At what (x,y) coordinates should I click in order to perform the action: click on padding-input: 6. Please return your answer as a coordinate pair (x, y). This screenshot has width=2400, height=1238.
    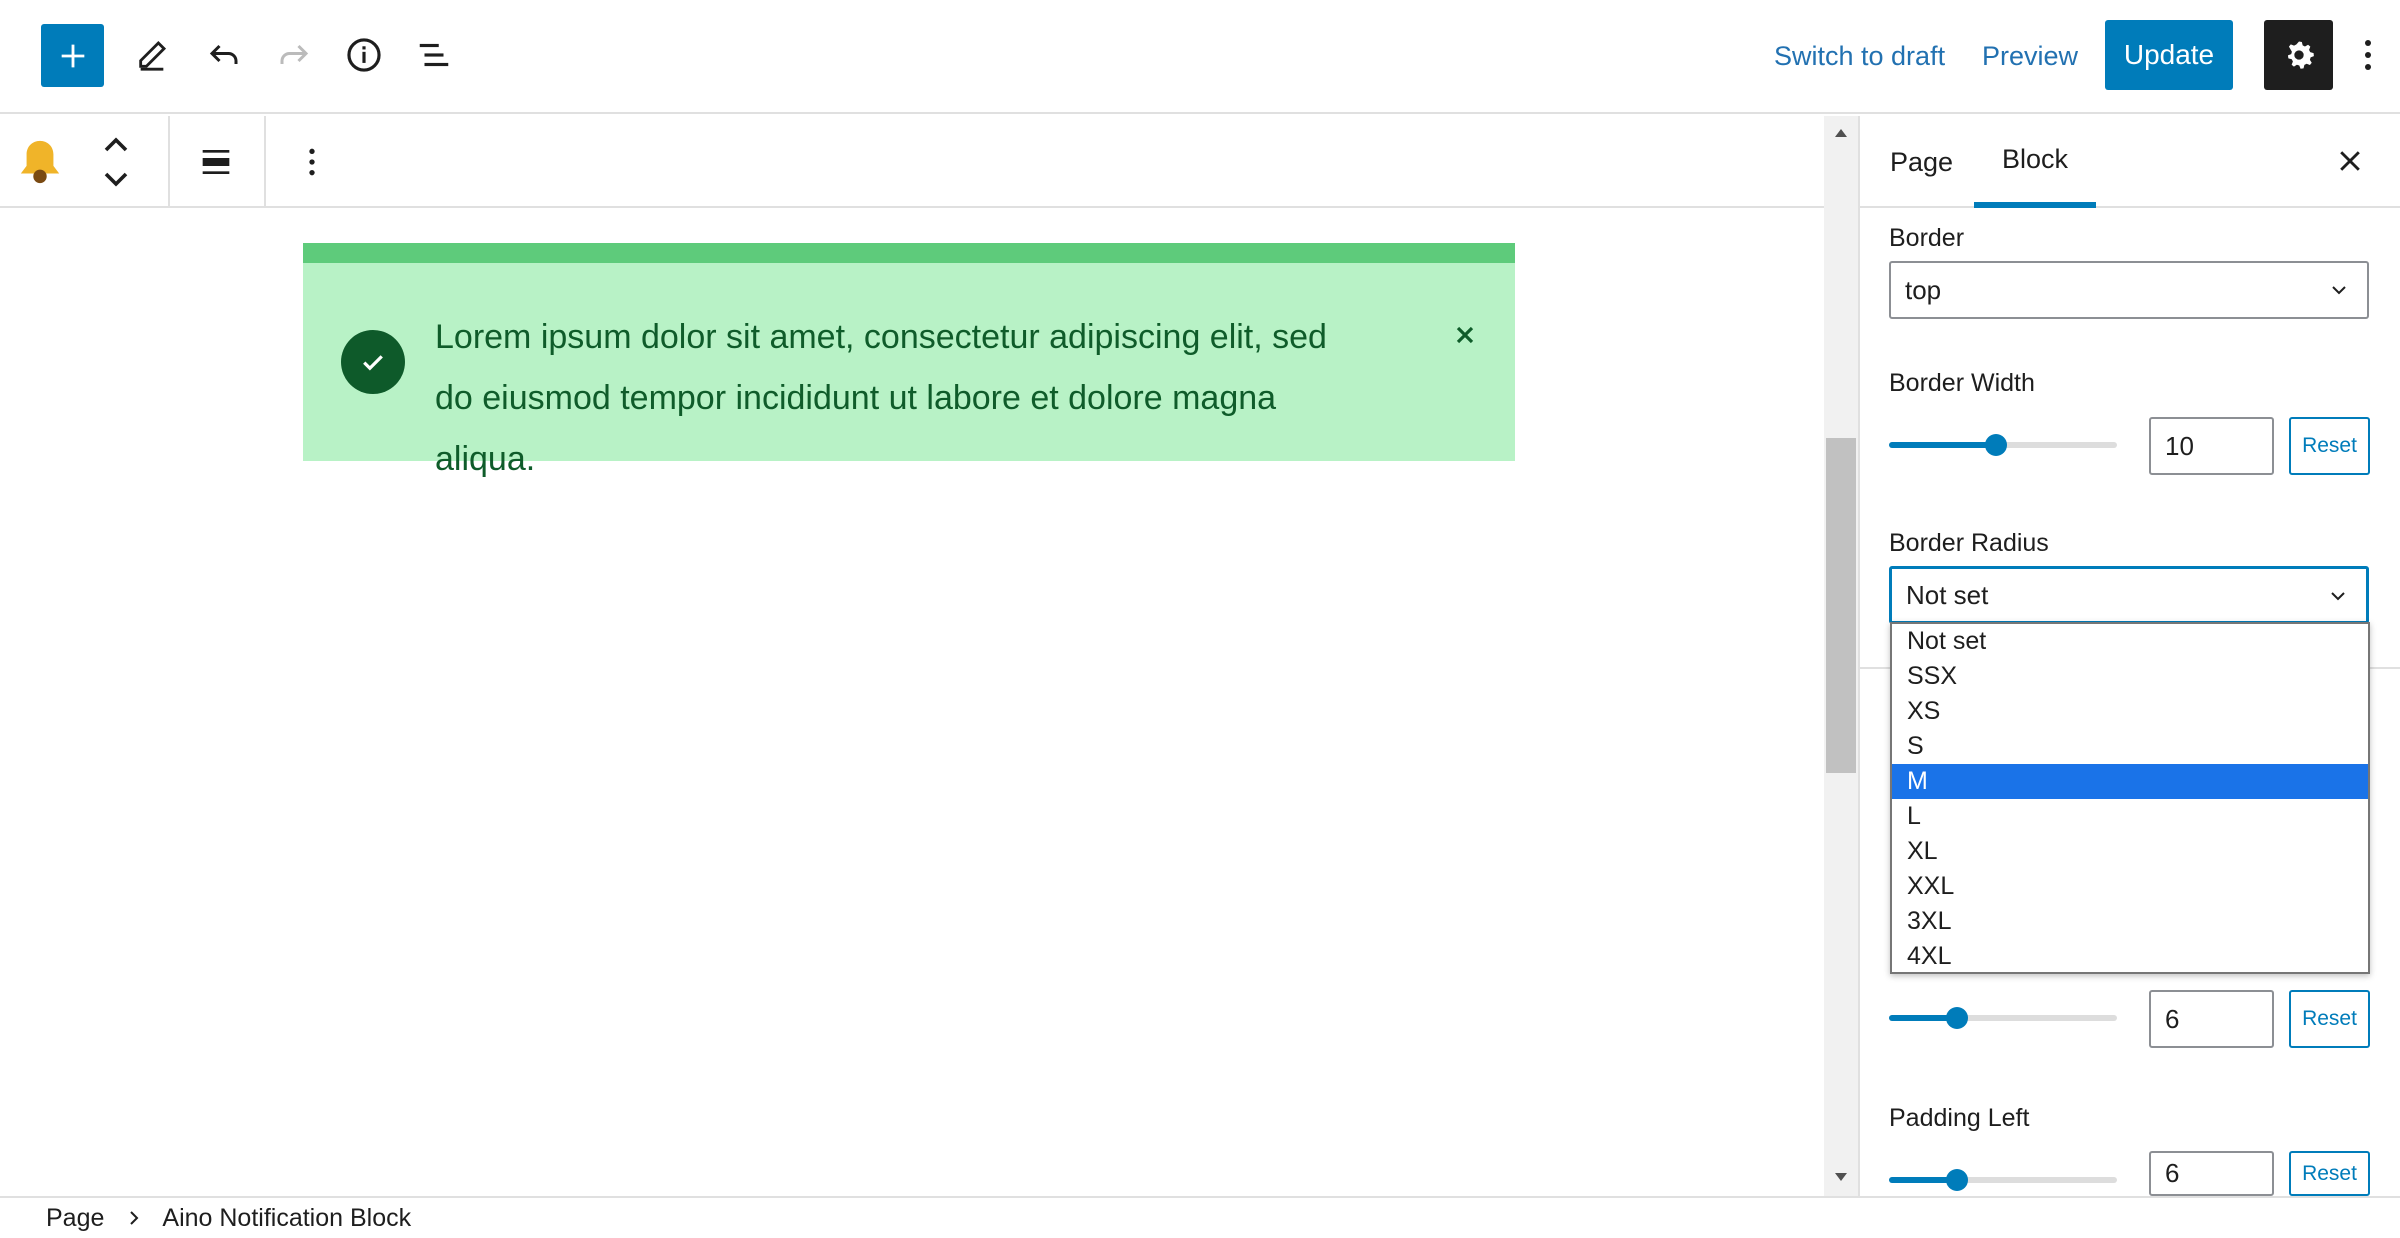
    Looking at the image, I should click on (2211, 1019).